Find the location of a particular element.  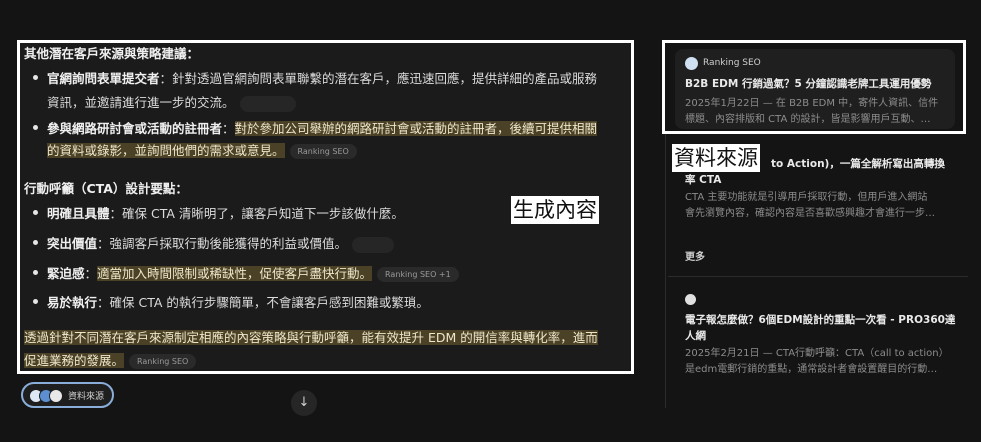

list-item-title: 易於執行 is located at coordinates (72, 302).